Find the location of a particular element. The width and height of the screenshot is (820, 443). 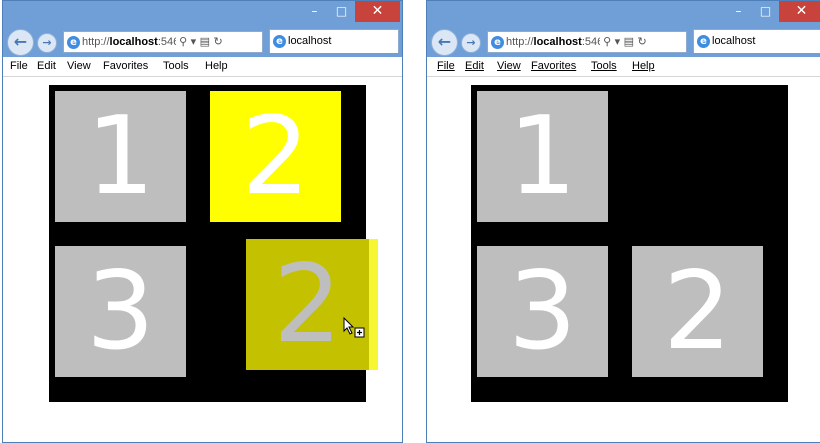

dragged-tile-2: 2 is located at coordinates (307, 304).